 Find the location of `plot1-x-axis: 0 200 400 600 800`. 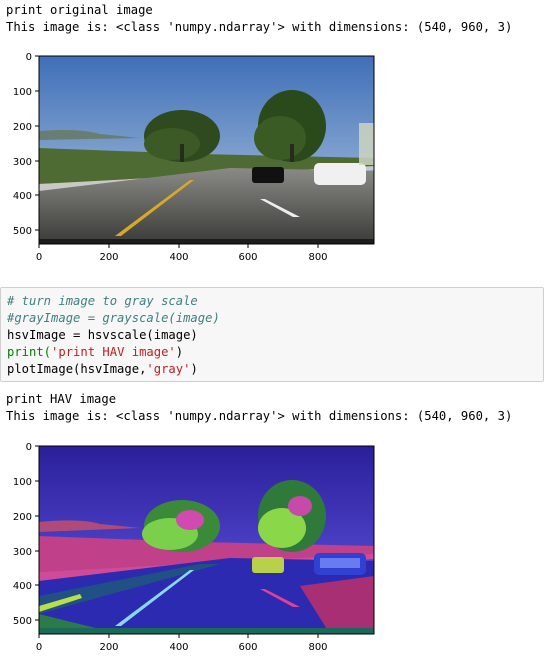

plot1-x-axis: 0 200 400 600 800 is located at coordinates (182, 253).